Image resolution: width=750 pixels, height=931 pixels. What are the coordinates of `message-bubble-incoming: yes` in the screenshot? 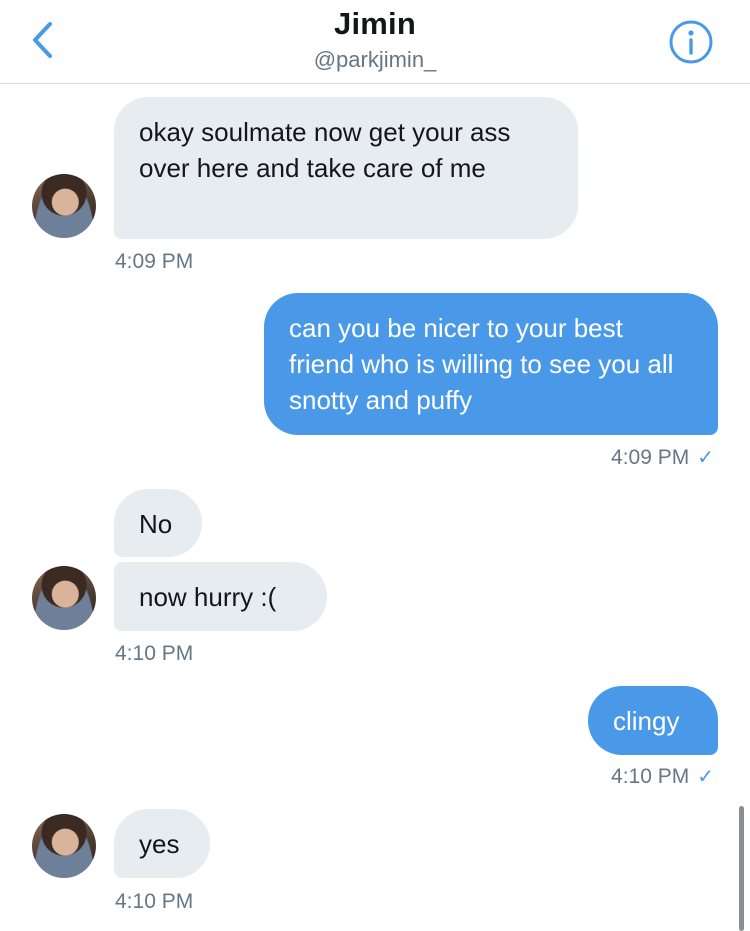 It's located at (162, 843).